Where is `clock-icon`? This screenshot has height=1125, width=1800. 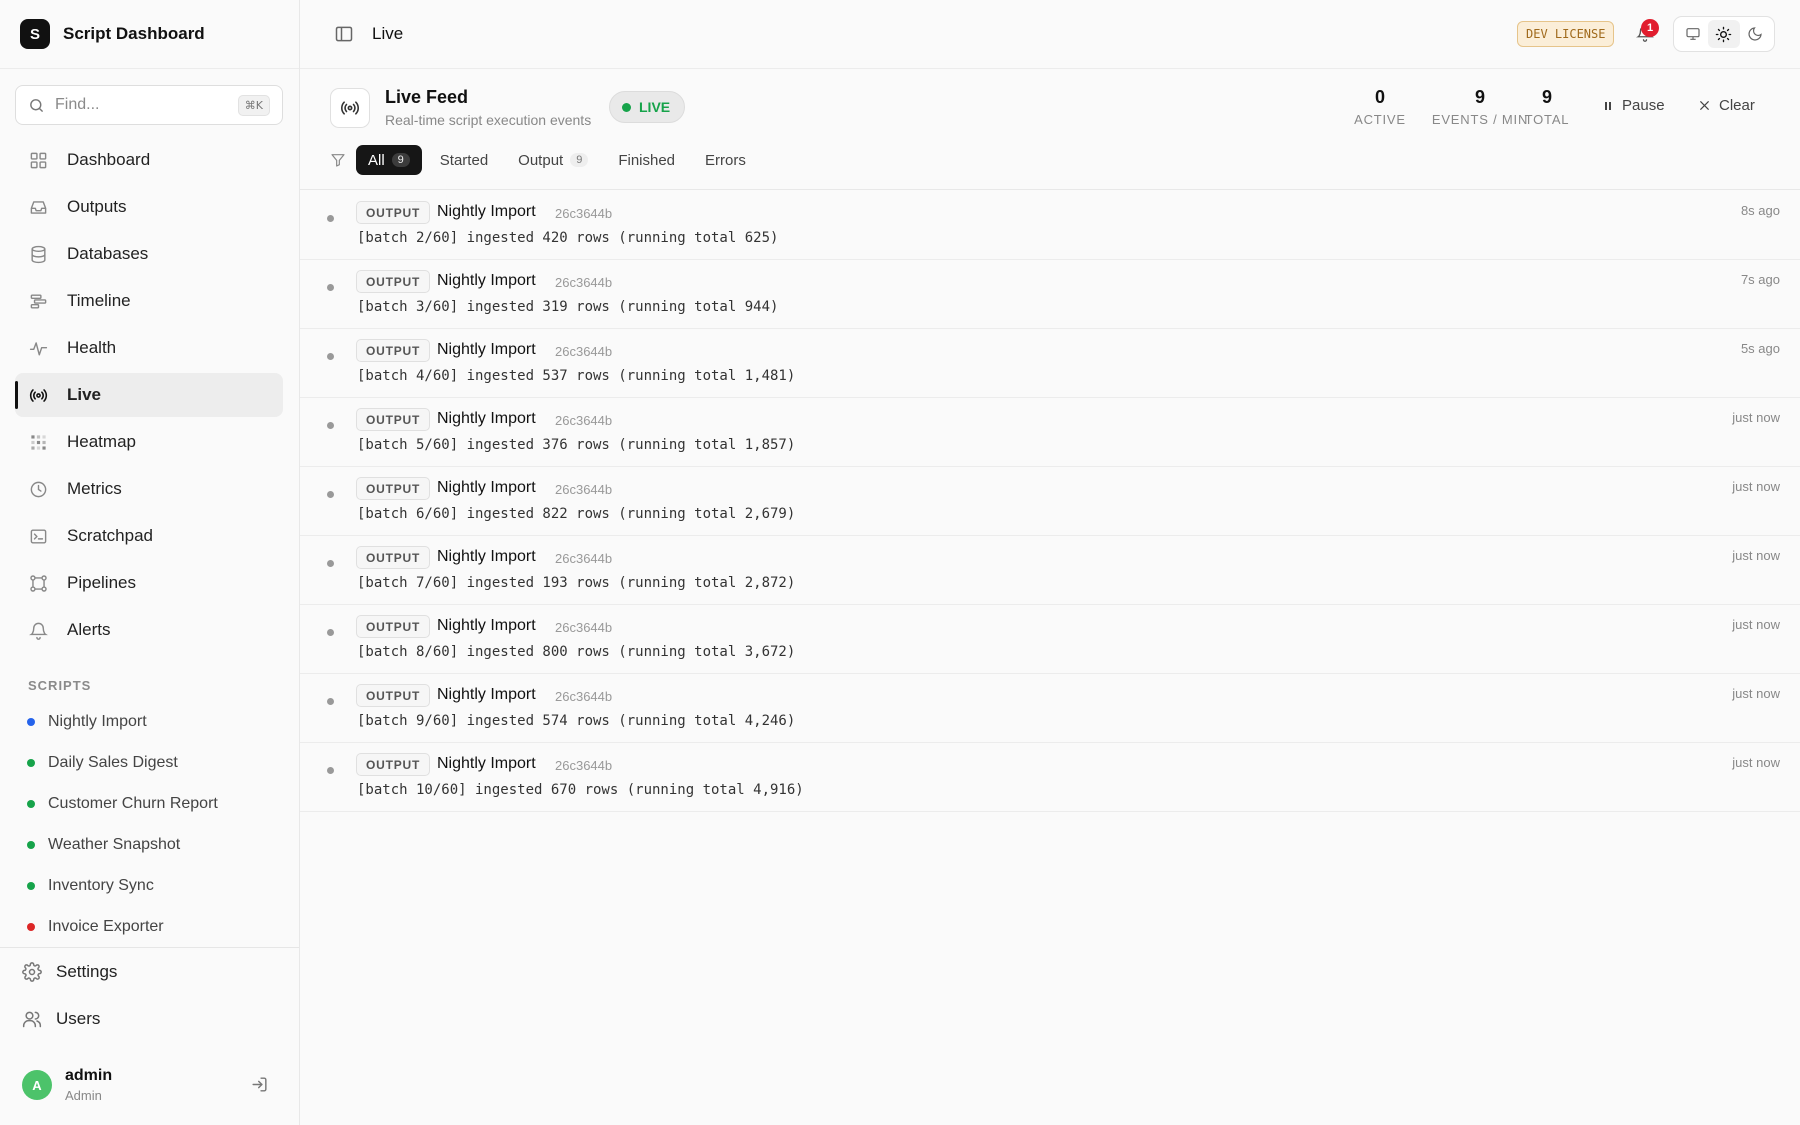 clock-icon is located at coordinates (38, 489).